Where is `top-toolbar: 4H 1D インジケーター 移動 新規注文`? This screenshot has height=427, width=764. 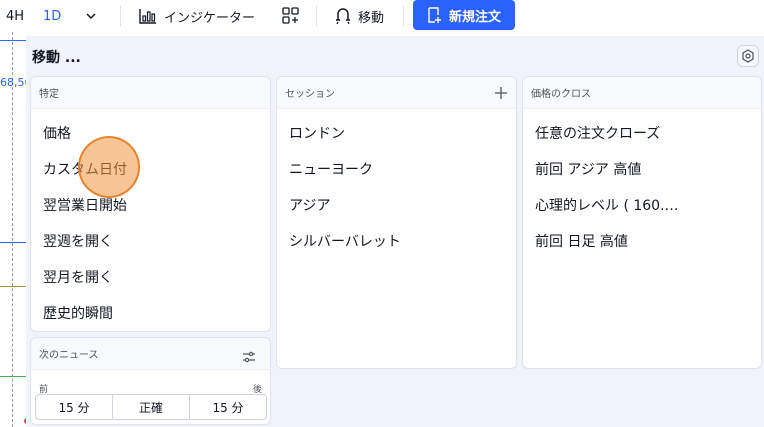
top-toolbar: 4H 1D インジケーター 移動 新規注文 is located at coordinates (382, 16).